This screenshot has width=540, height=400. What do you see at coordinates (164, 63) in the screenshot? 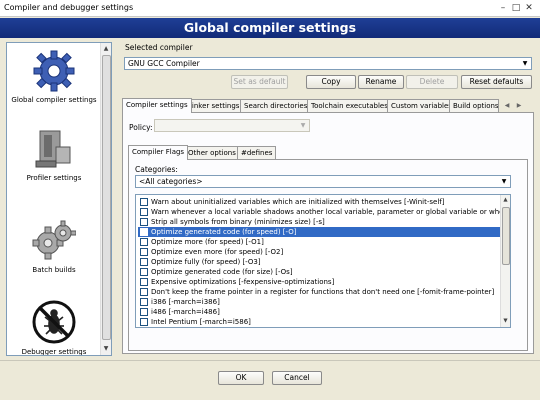
I see `selected-compiler-value: GNU GCC Compiler` at bounding box center [164, 63].